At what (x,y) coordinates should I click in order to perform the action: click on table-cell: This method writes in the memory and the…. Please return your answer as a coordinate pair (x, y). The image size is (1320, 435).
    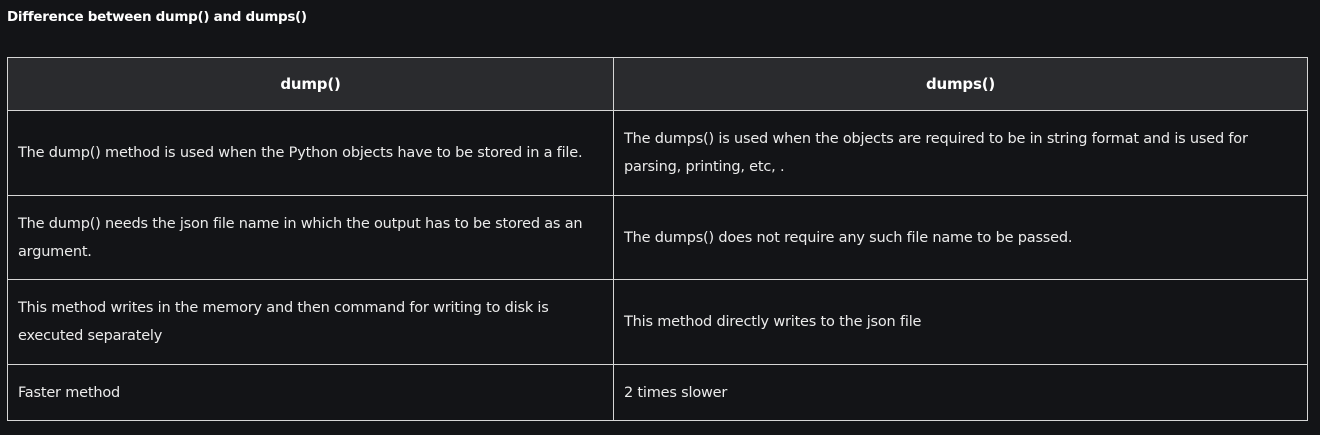
    Looking at the image, I should click on (310, 322).